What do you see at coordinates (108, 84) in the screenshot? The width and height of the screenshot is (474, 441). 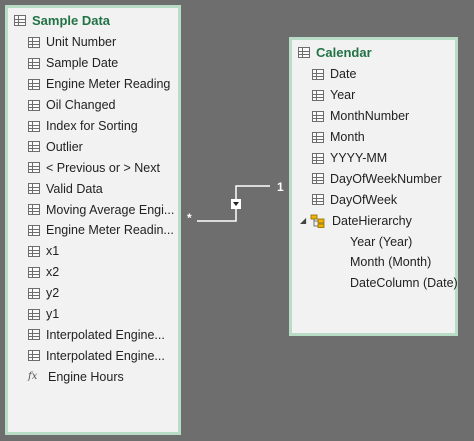 I see `field-label: Engine Meter Reading` at bounding box center [108, 84].